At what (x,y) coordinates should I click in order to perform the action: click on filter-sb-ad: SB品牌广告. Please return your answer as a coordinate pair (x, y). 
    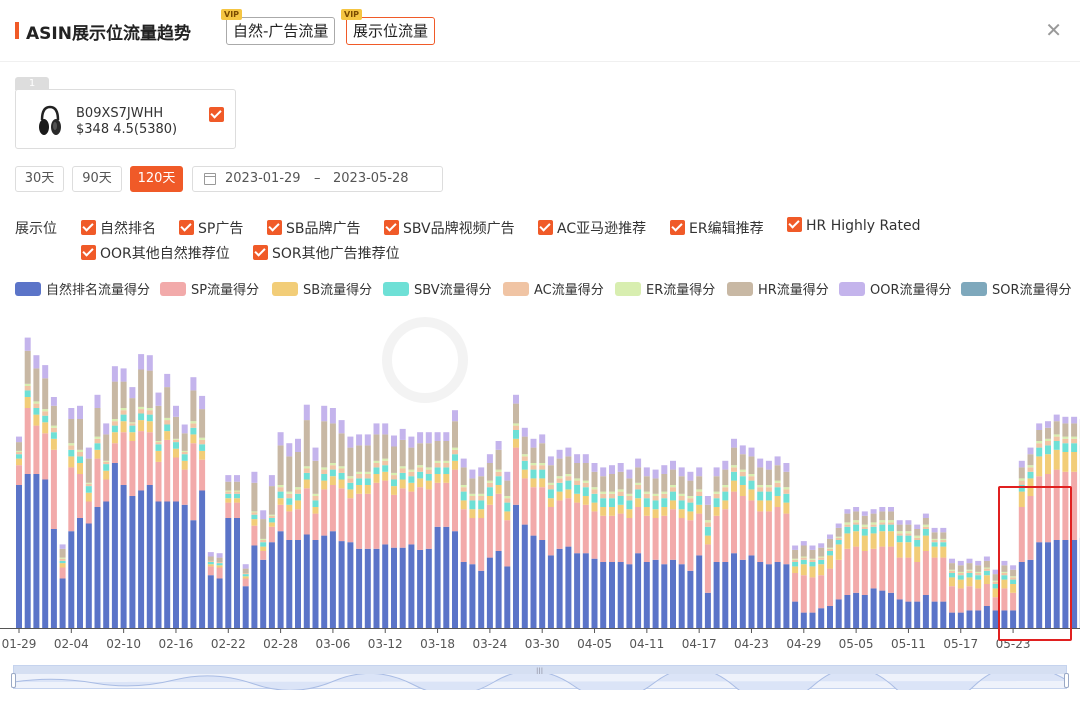
    Looking at the image, I should click on (314, 228).